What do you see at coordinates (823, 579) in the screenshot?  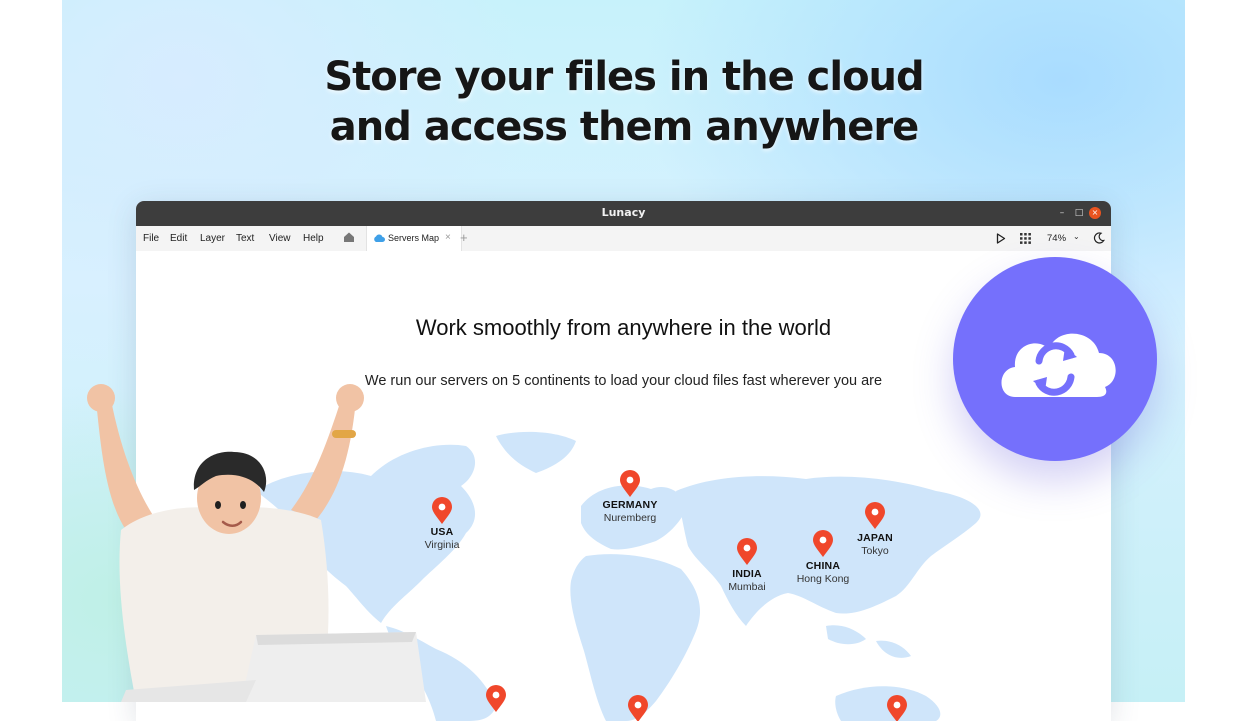 I see `location-city: Hong Kong` at bounding box center [823, 579].